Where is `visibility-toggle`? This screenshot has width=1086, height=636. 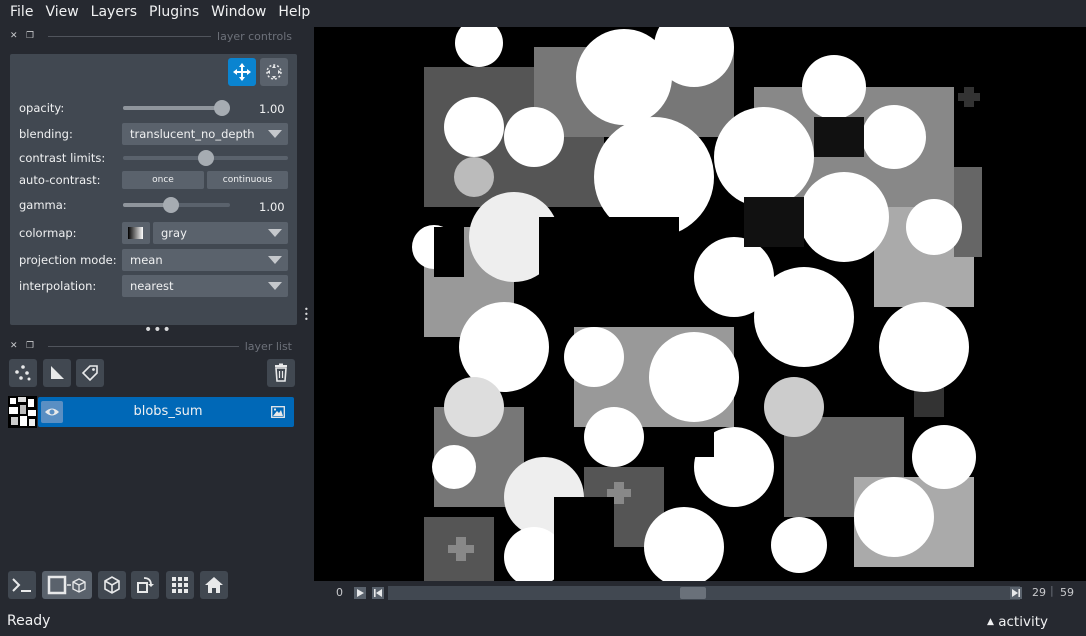 visibility-toggle is located at coordinates (52, 412).